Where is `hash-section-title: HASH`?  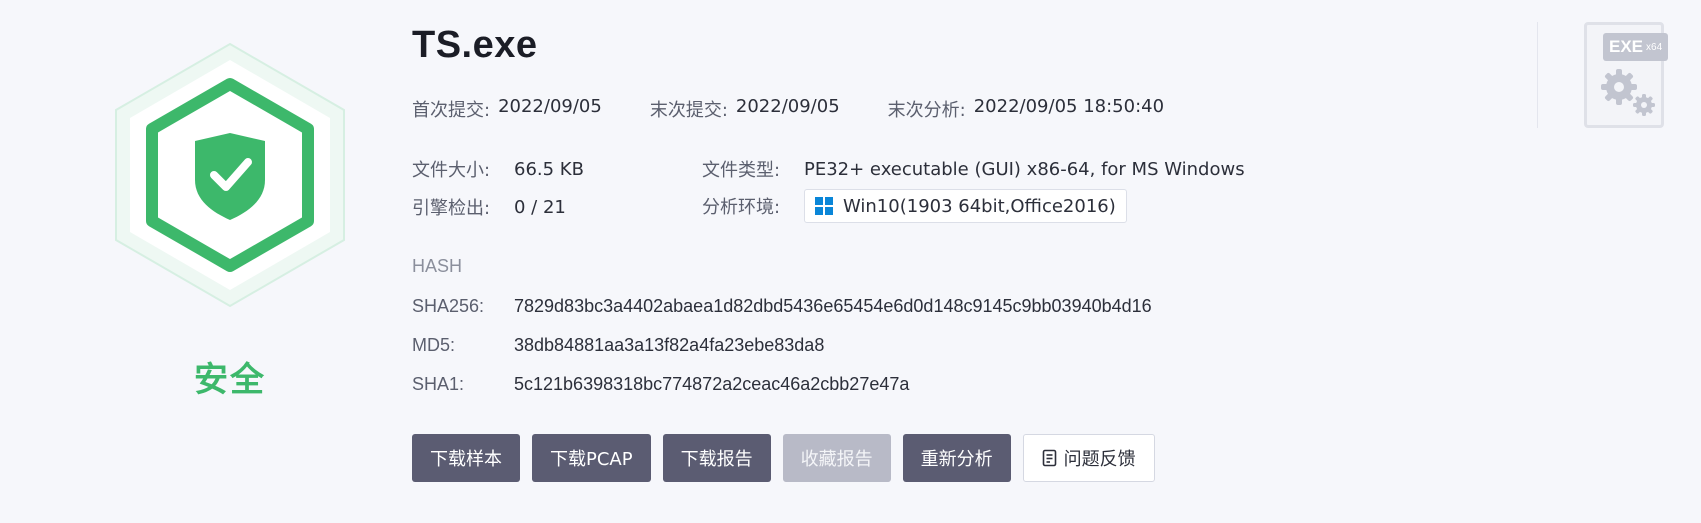 hash-section-title: HASH is located at coordinates (437, 266).